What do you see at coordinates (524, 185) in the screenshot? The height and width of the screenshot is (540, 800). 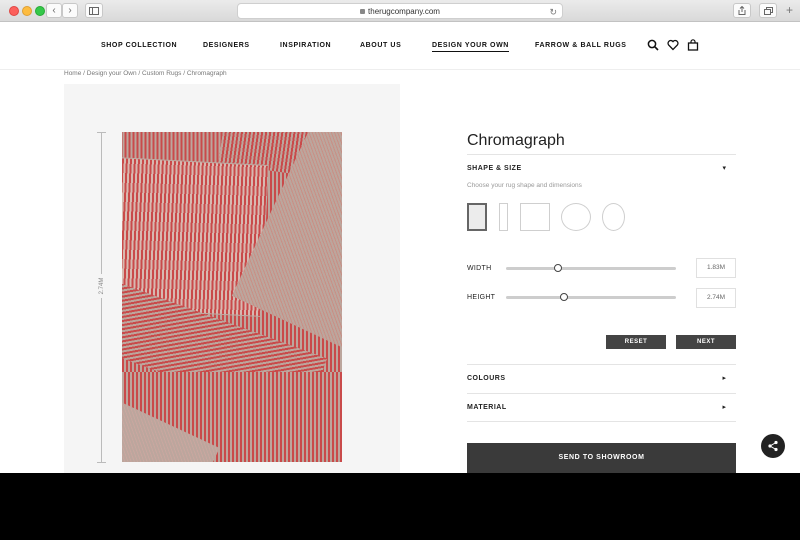 I see `shape-hint: Choose your rug shape and dimensions` at bounding box center [524, 185].